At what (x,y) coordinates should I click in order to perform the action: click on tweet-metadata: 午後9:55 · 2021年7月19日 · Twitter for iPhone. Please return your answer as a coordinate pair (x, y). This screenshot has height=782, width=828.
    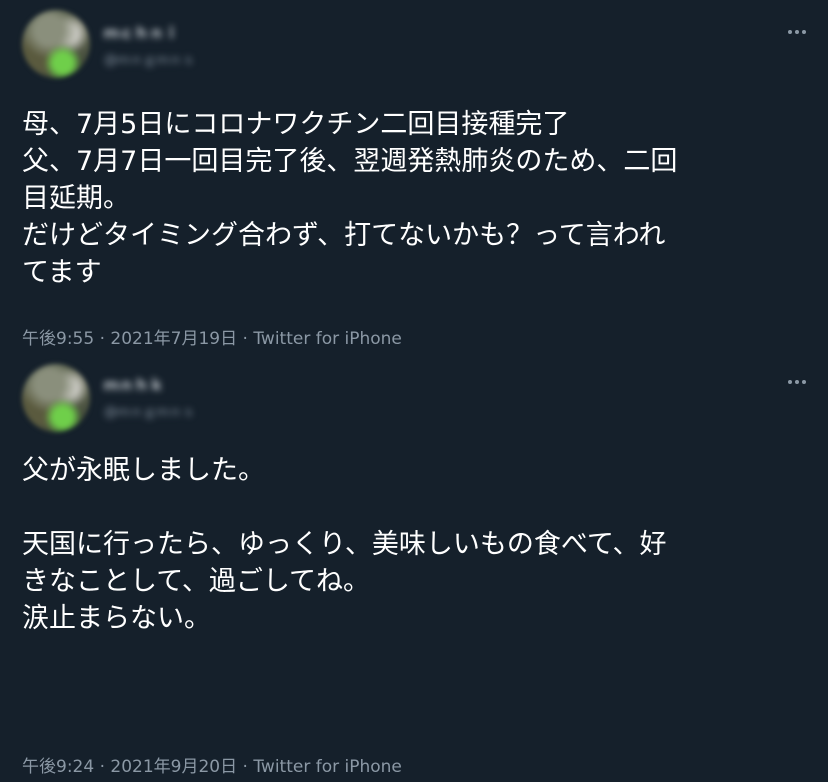
    Looking at the image, I should click on (212, 336).